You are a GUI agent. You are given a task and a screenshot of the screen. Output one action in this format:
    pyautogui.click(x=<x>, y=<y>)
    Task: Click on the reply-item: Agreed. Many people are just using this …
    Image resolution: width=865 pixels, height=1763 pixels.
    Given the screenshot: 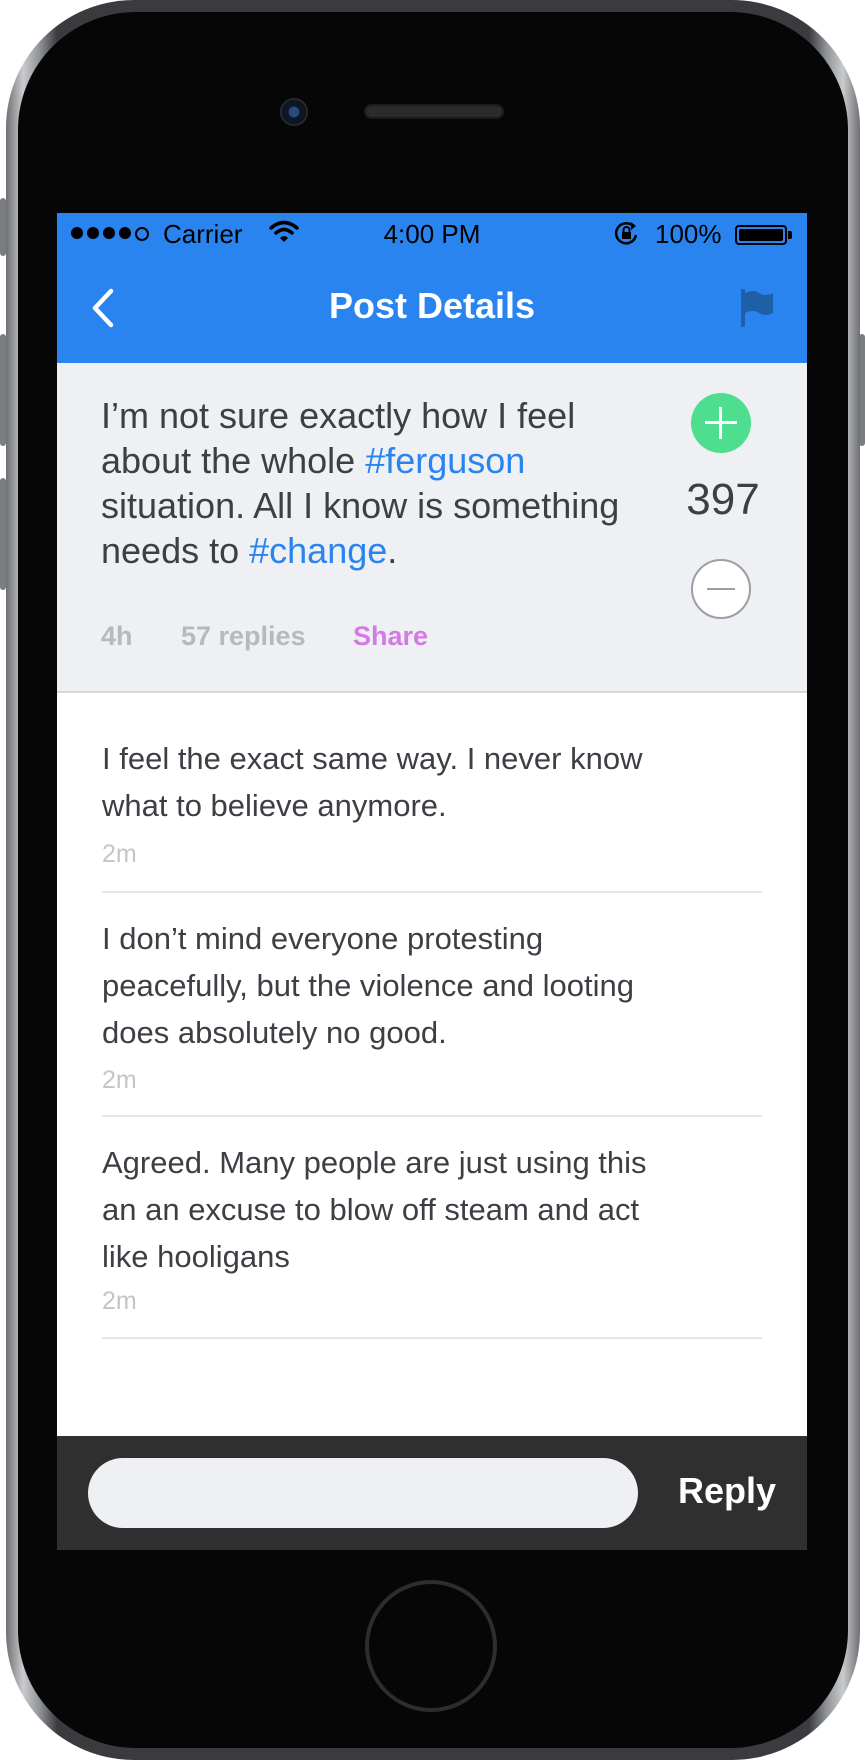 What is the action you would take?
    pyautogui.click(x=432, y=1228)
    